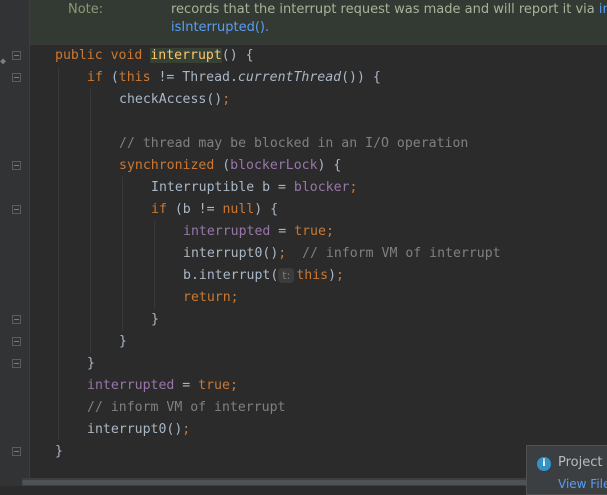  What do you see at coordinates (211, 298) in the screenshot?
I see `code-line-11: return;` at bounding box center [211, 298].